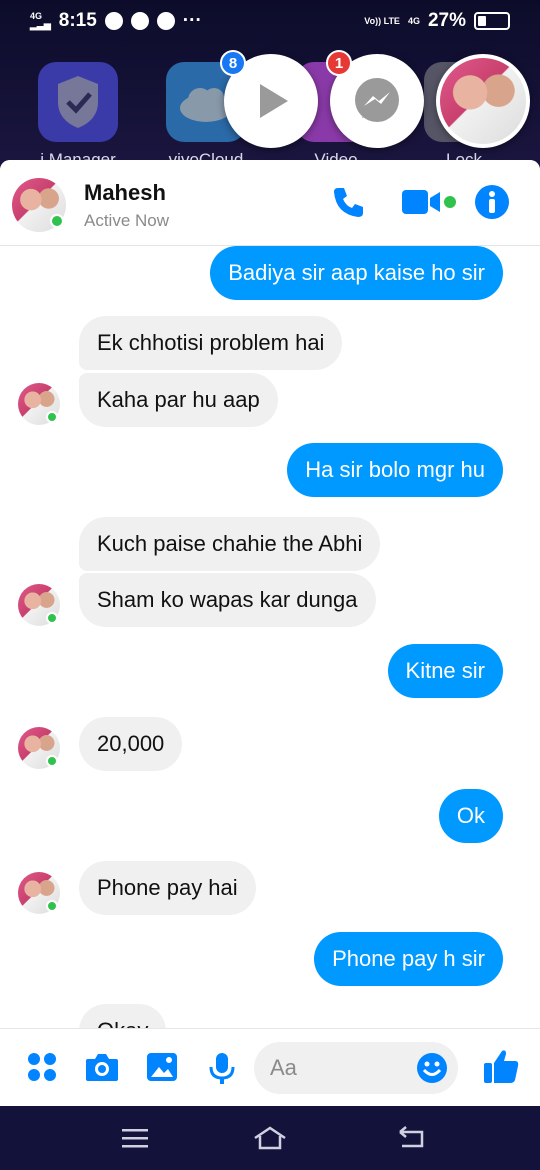 This screenshot has width=540, height=1170. What do you see at coordinates (492, 202) in the screenshot?
I see `info-icon` at bounding box center [492, 202].